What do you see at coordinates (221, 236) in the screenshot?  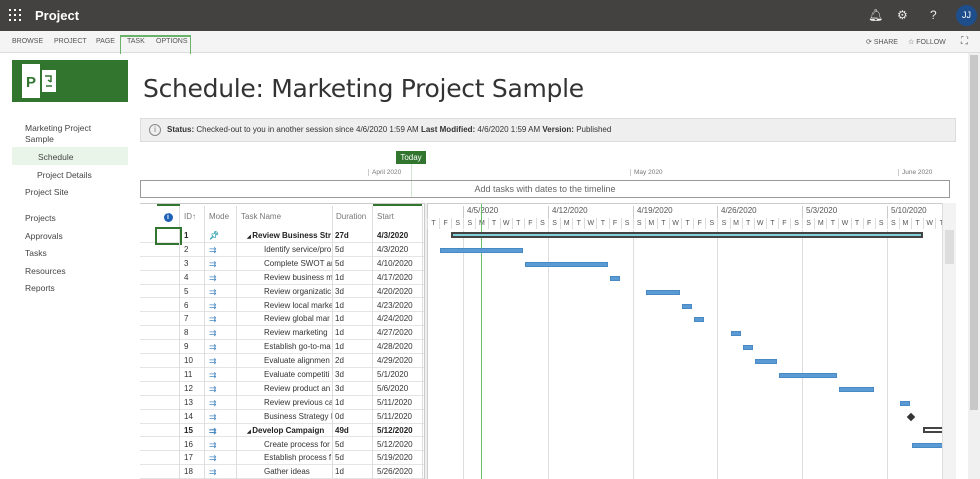 I see `mode-cell: 📌︎` at bounding box center [221, 236].